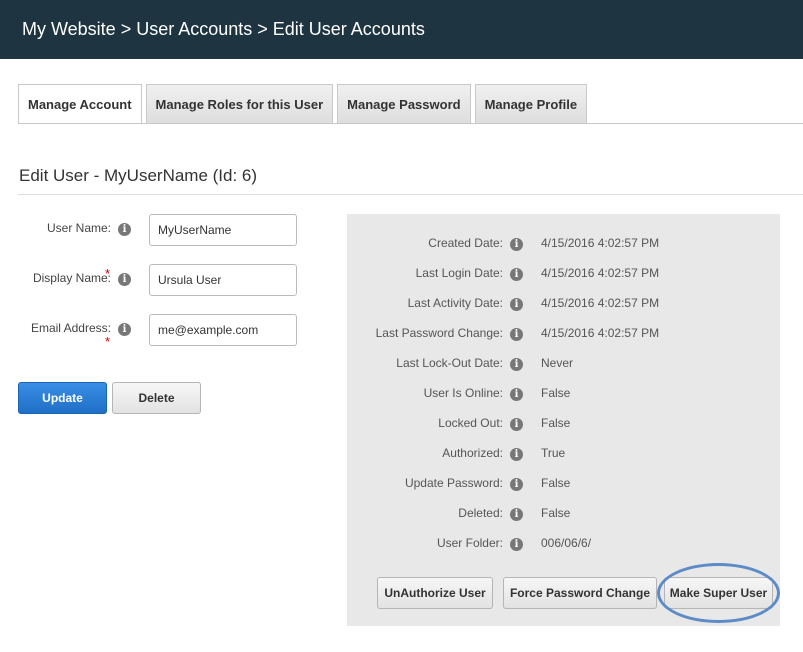 The height and width of the screenshot is (652, 803). What do you see at coordinates (223, 280) in the screenshot?
I see `displayname-input` at bounding box center [223, 280].